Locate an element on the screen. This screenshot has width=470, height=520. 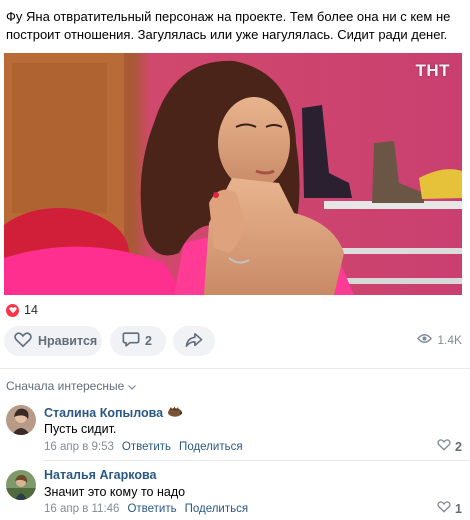
like-button: Нравится is located at coordinates (53, 341).